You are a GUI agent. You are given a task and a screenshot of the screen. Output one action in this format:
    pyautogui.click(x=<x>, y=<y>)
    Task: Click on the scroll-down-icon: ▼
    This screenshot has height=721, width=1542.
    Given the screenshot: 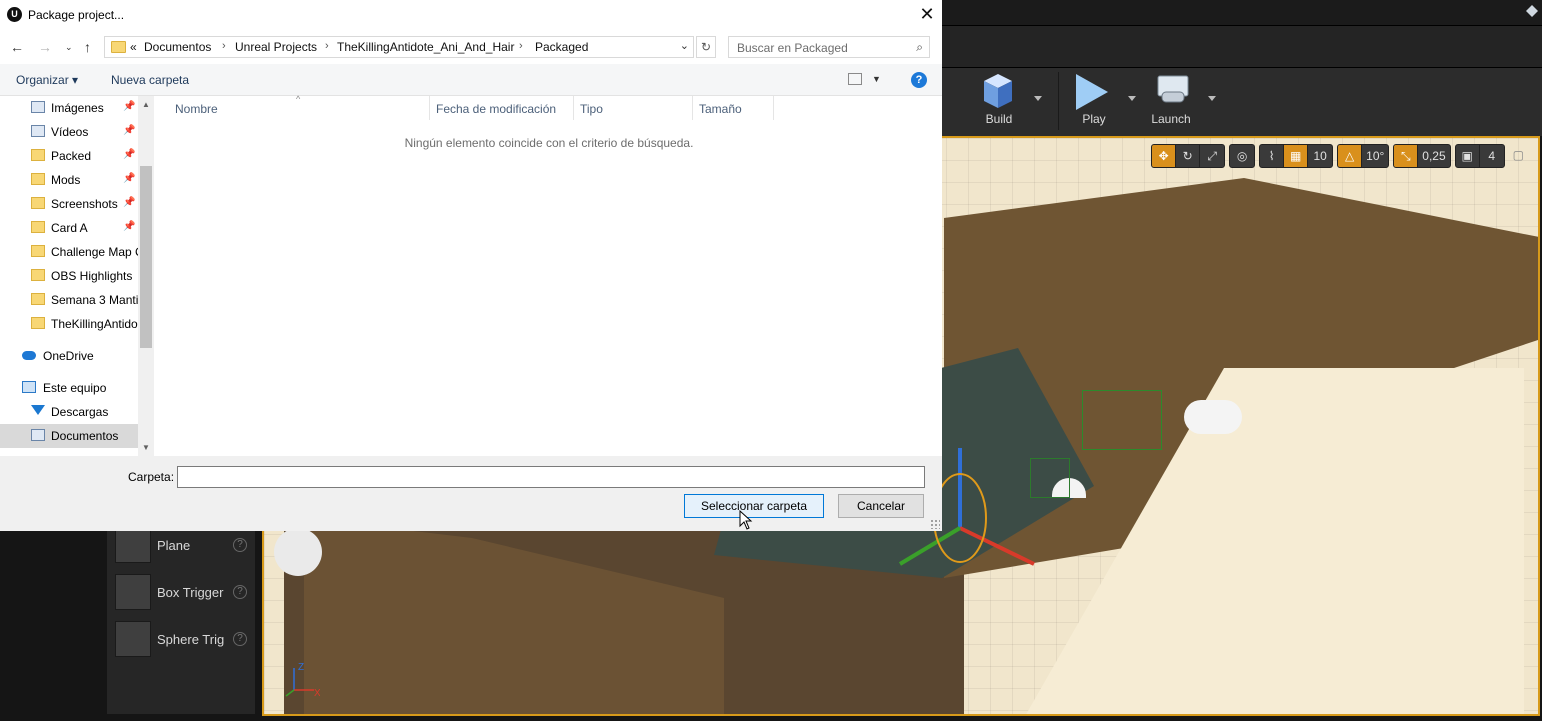 What is the action you would take?
    pyautogui.click(x=146, y=447)
    